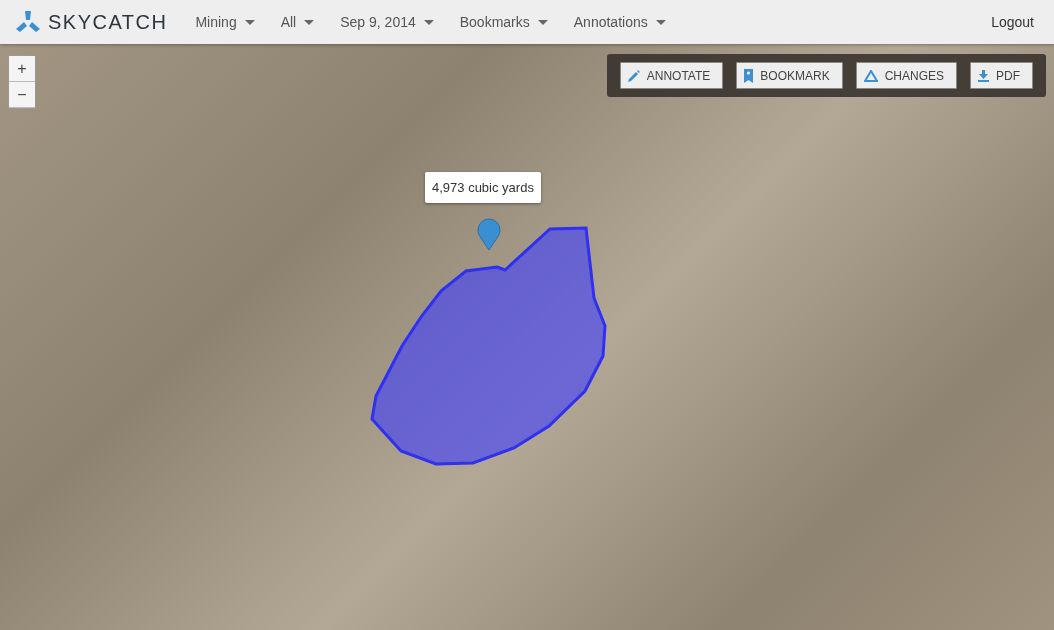  I want to click on zoom-out-button: −, so click(22, 95).